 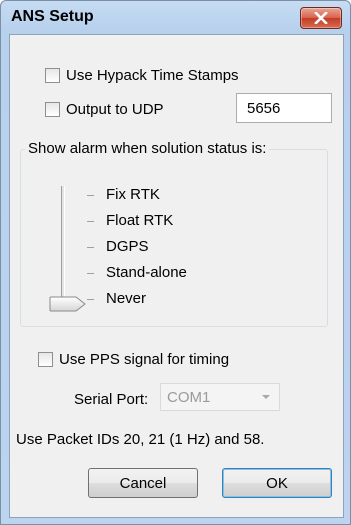 What do you see at coordinates (111, 399) in the screenshot?
I see `serial-port-label: Serial Port:` at bounding box center [111, 399].